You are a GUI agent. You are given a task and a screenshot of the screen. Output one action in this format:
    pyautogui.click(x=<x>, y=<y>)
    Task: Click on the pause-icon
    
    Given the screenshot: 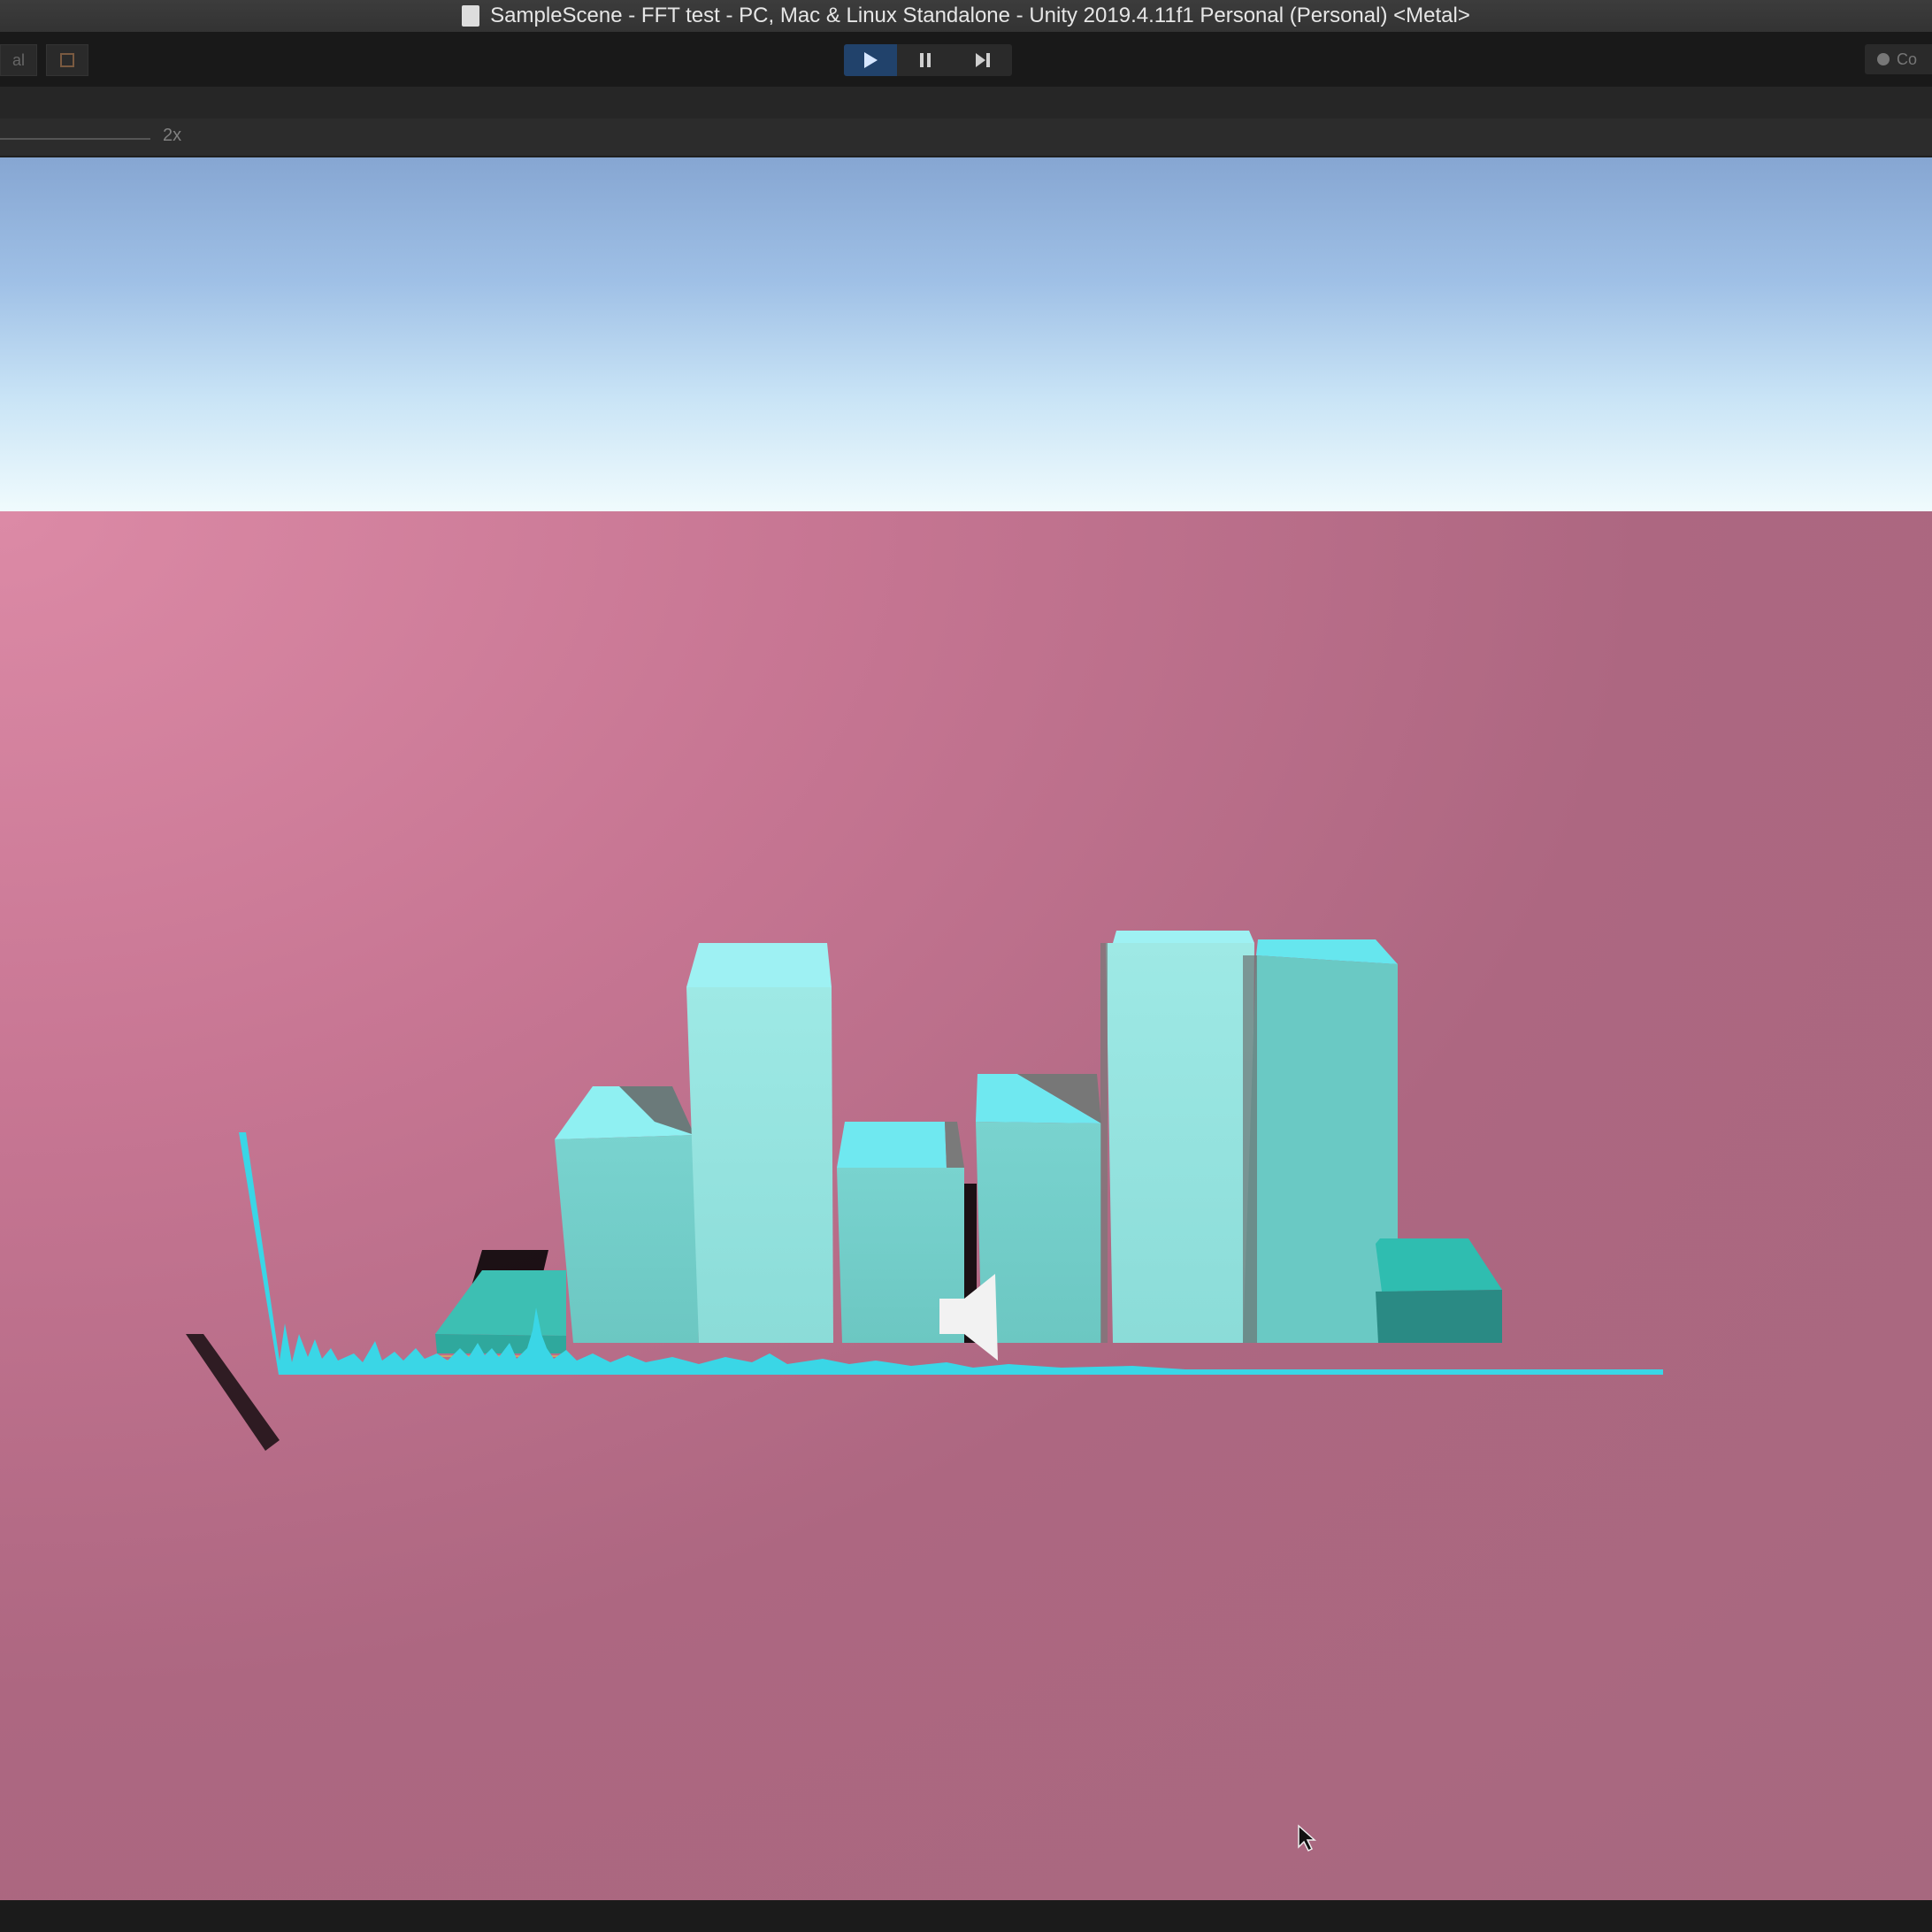 What is the action you would take?
    pyautogui.click(x=925, y=60)
    